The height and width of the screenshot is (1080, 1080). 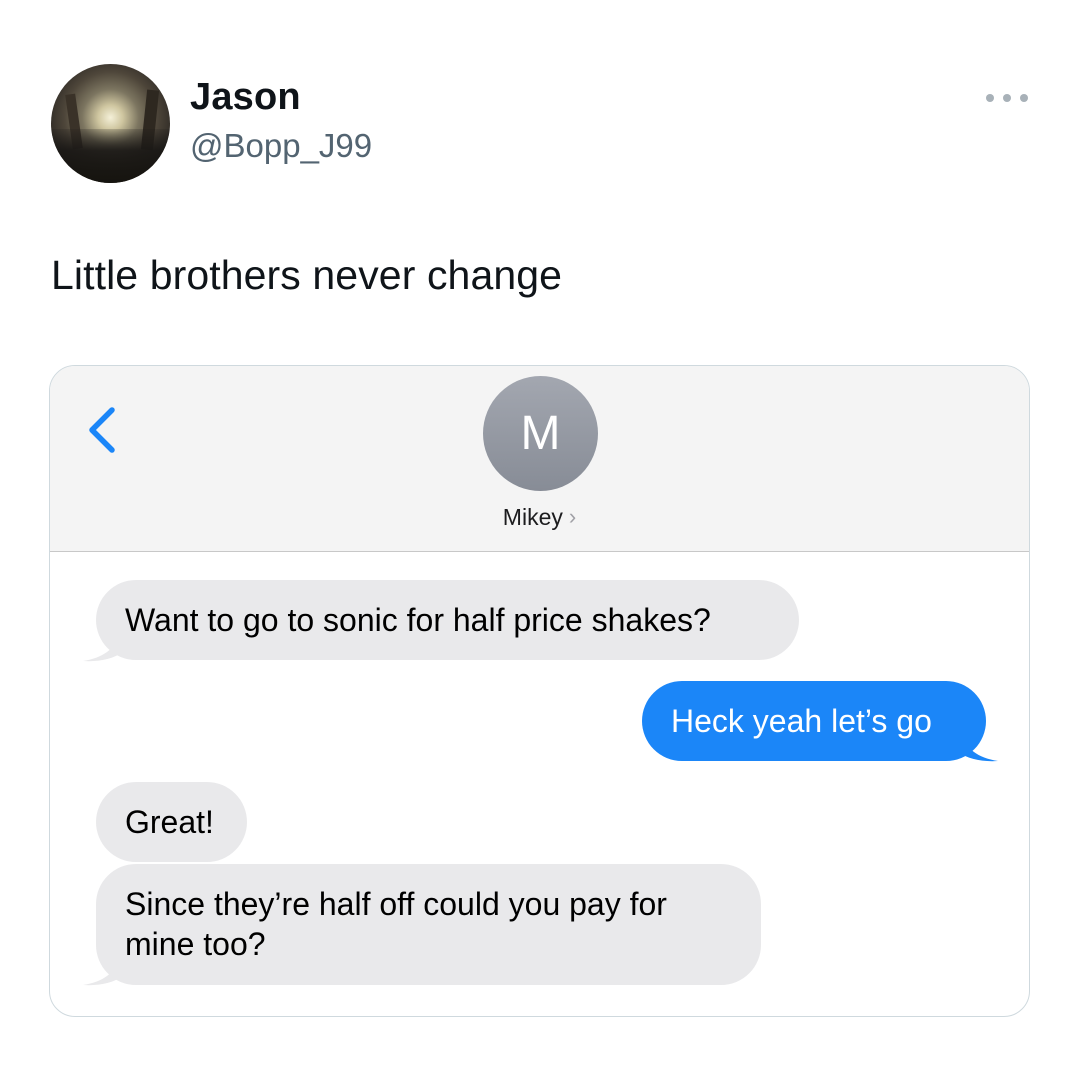 I want to click on contact-name: Mikey, so click(x=532, y=517).